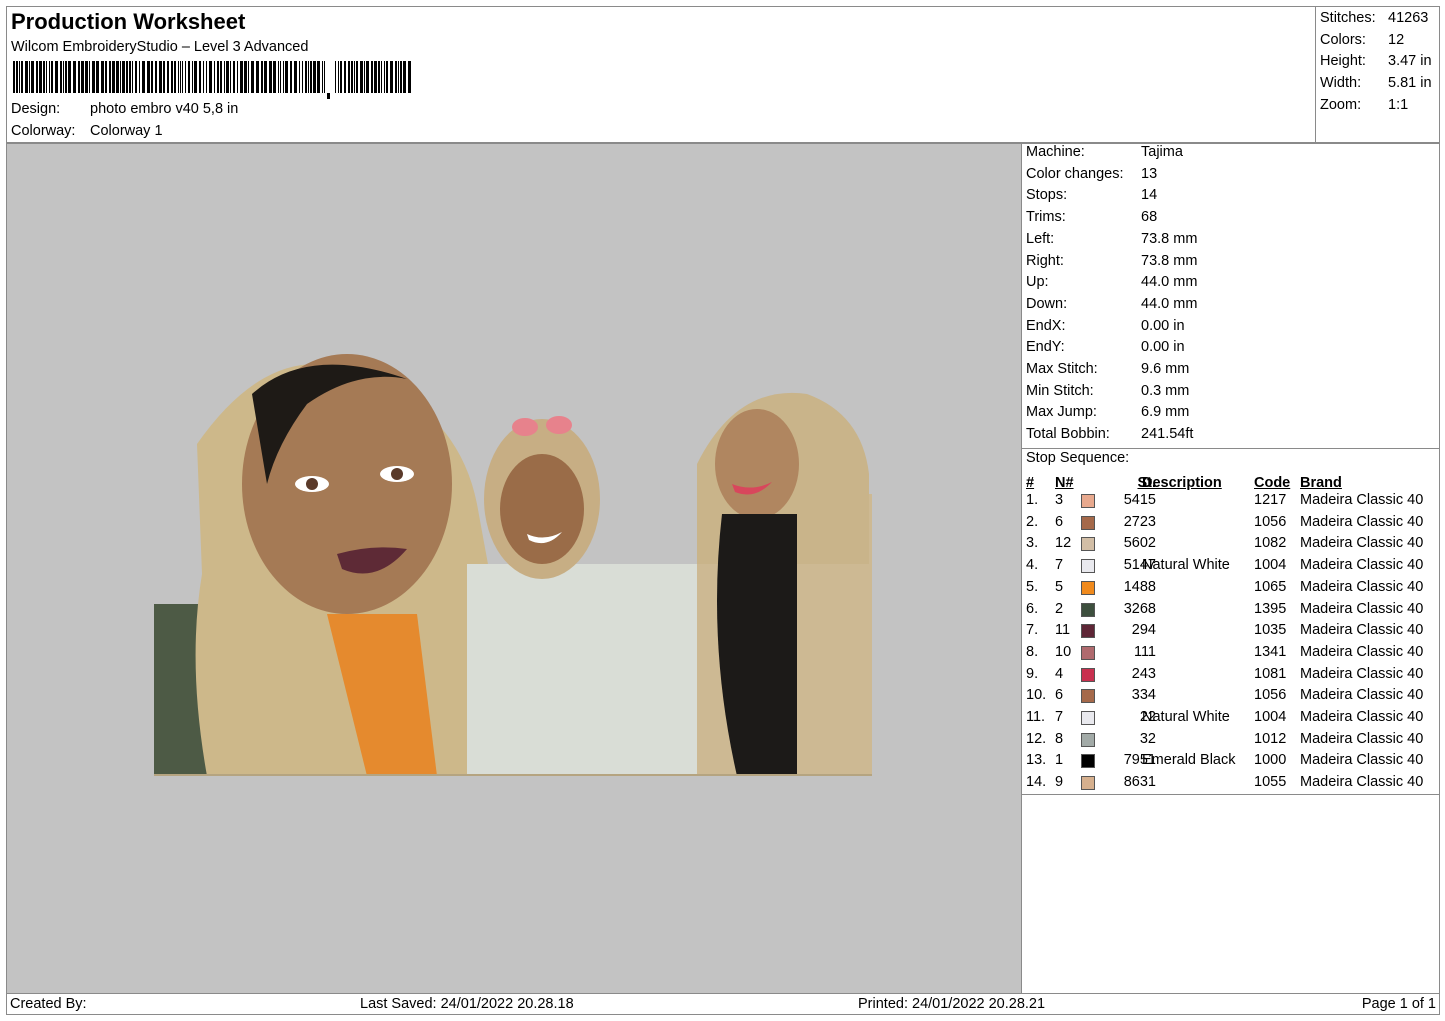 The height and width of the screenshot is (1021, 1445). I want to click on table-row: 9. 4 243 1081 Madeira Classic 40, so click(1230, 675).